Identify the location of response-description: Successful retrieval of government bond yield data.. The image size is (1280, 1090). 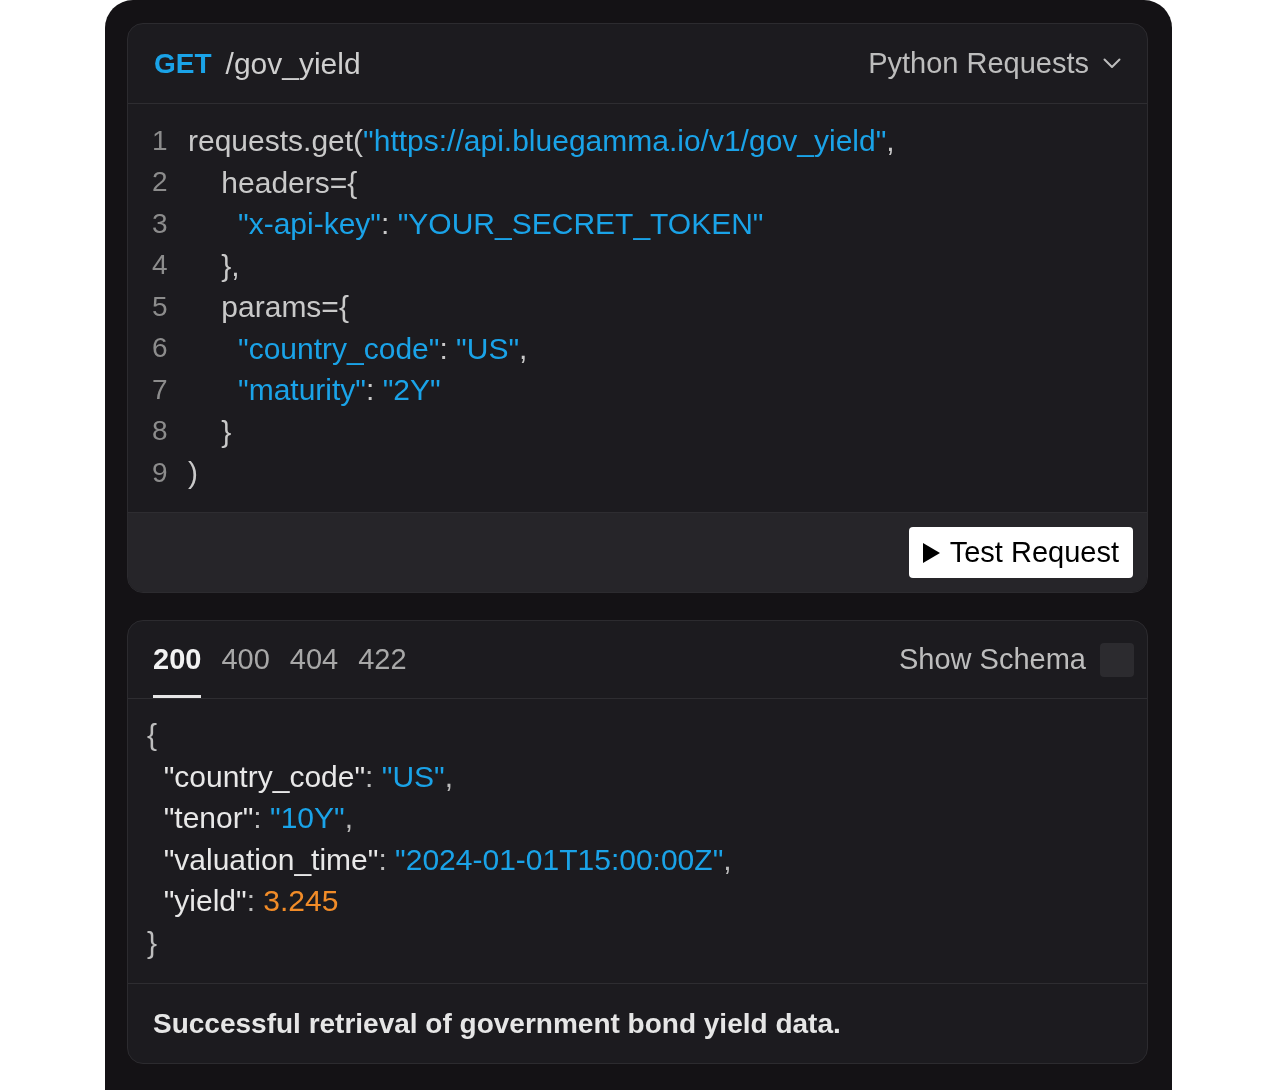
(497, 1023).